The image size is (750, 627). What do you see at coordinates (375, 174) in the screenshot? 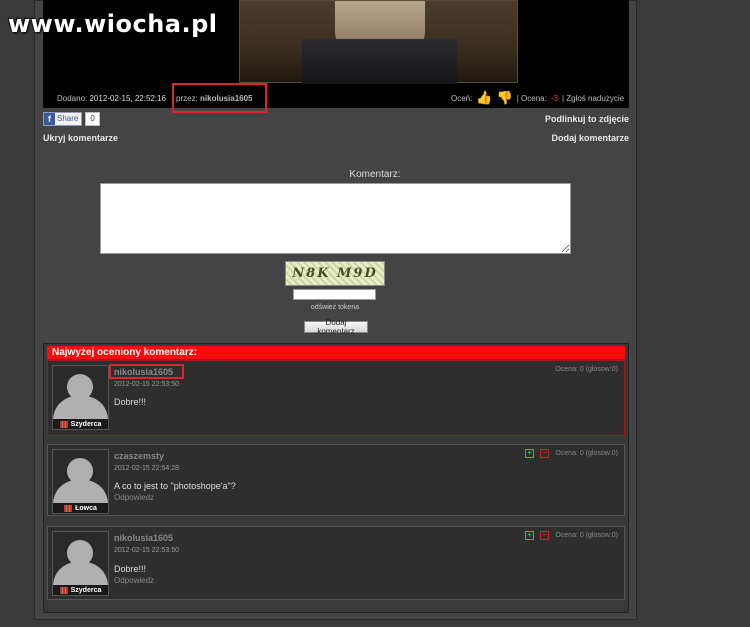
I see `comment-label: Komentarz:` at bounding box center [375, 174].